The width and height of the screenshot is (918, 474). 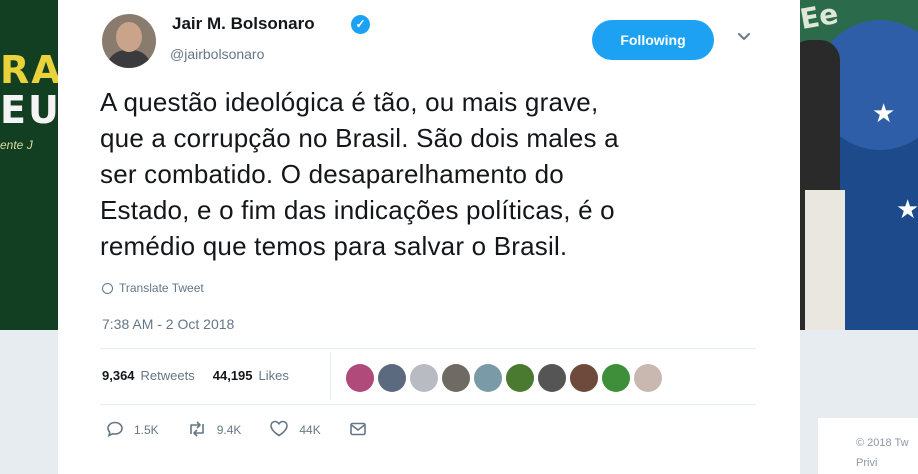 I want to click on likes-label: Likes, so click(x=274, y=375).